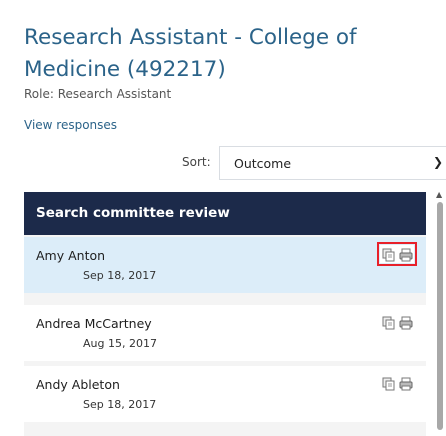 This screenshot has height=436, width=446. I want to click on applicant-row: Andy Ableton Sep 18, 2017, so click(225, 394).